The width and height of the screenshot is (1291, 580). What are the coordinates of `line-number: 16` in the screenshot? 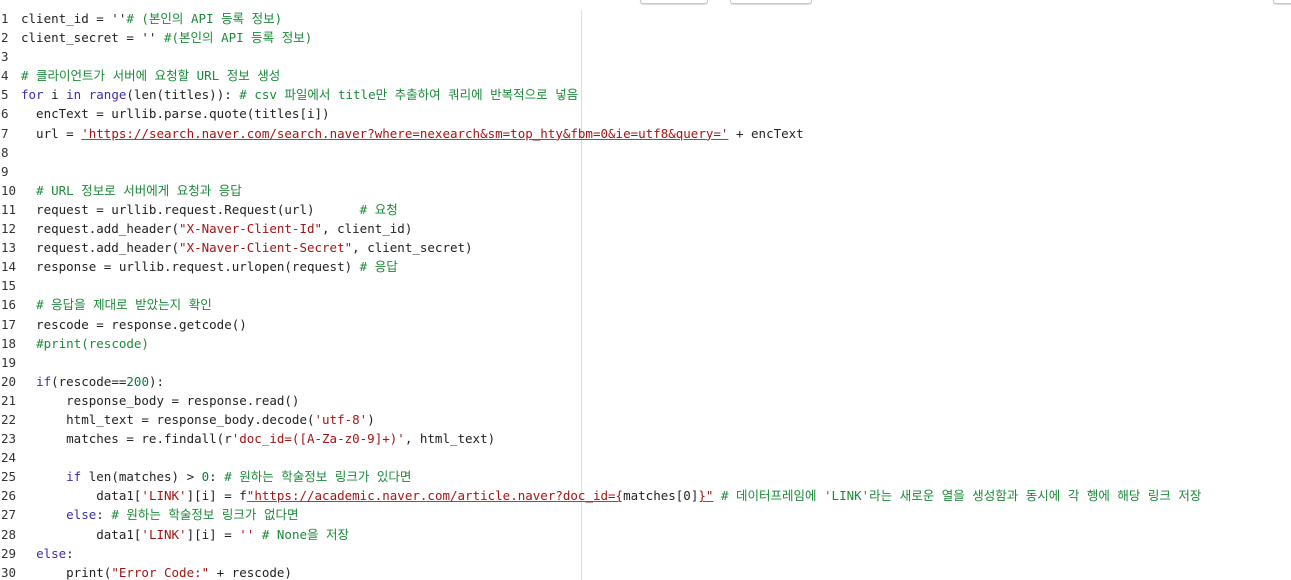 It's located at (9, 305).